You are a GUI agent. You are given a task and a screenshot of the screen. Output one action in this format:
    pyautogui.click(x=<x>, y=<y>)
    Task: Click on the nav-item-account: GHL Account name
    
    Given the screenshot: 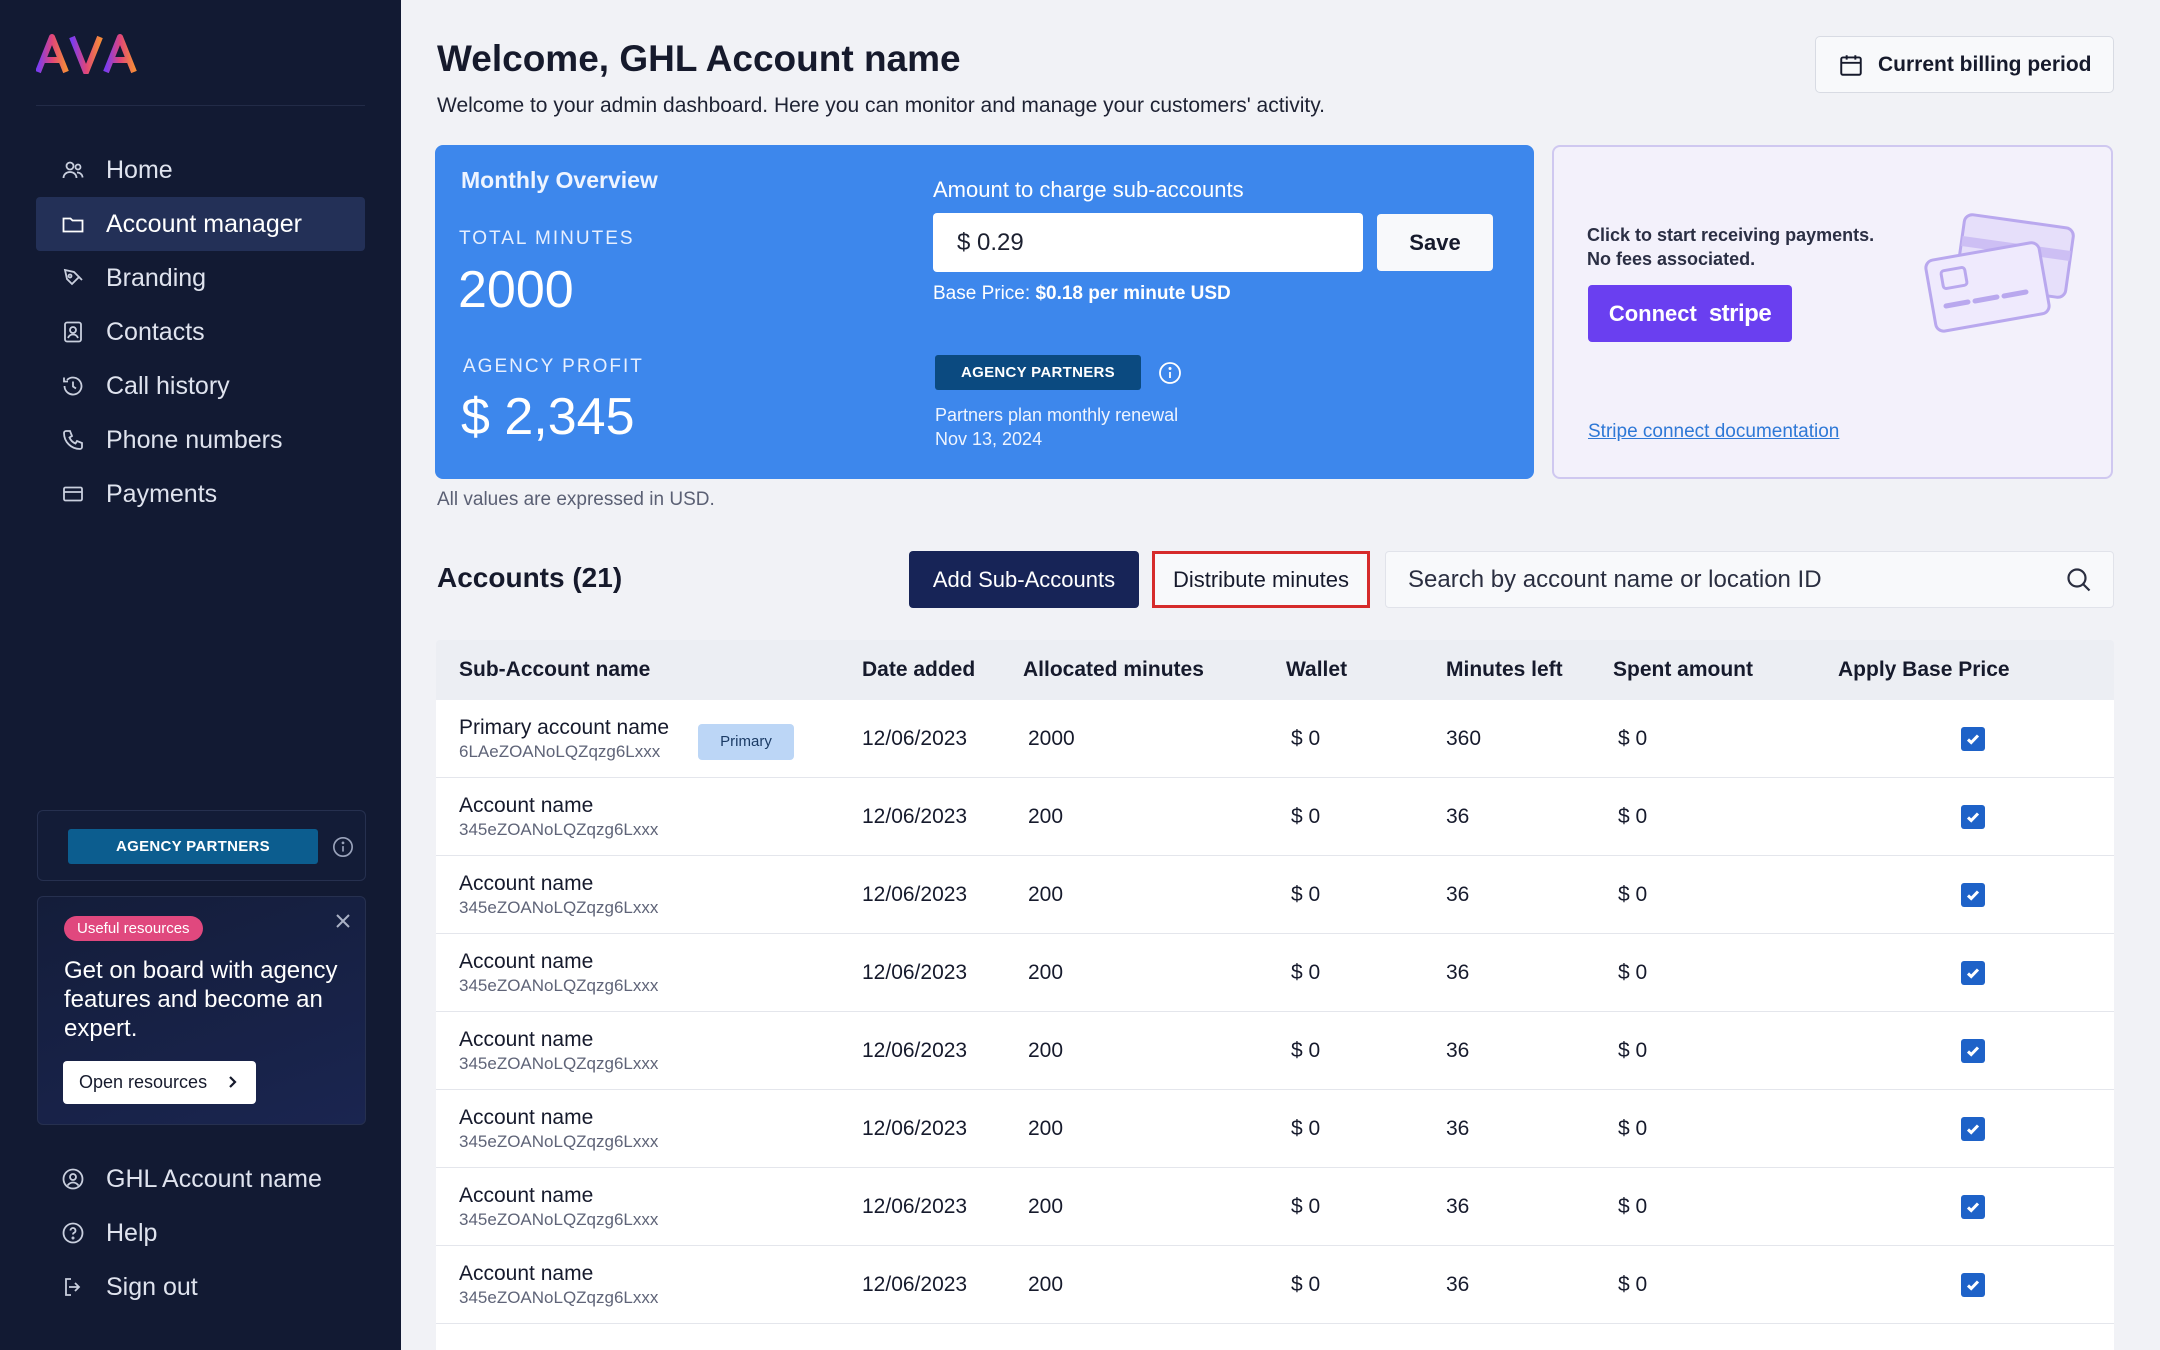 What is the action you would take?
    pyautogui.click(x=200, y=1179)
    